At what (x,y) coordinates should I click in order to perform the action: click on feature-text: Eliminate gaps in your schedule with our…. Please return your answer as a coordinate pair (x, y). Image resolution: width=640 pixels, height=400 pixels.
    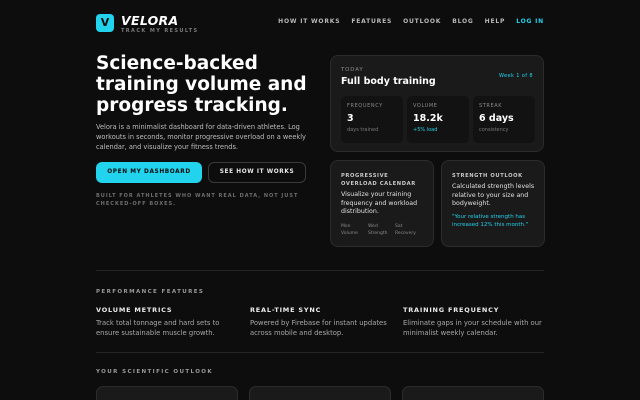
    Looking at the image, I should click on (472, 328).